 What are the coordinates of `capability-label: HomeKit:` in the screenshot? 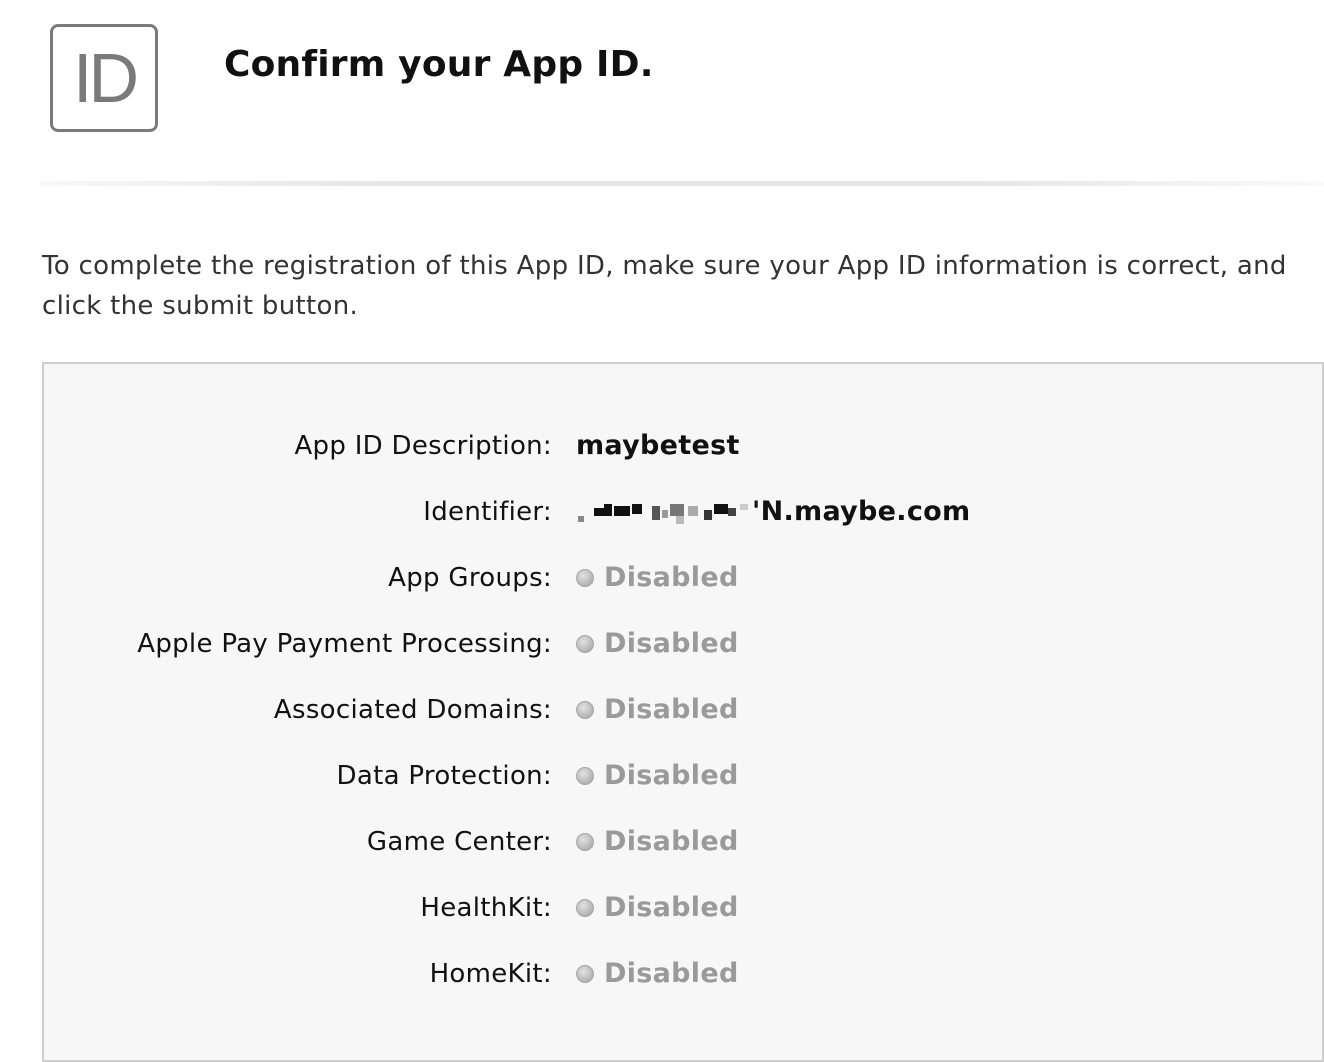 It's located at (490, 974).